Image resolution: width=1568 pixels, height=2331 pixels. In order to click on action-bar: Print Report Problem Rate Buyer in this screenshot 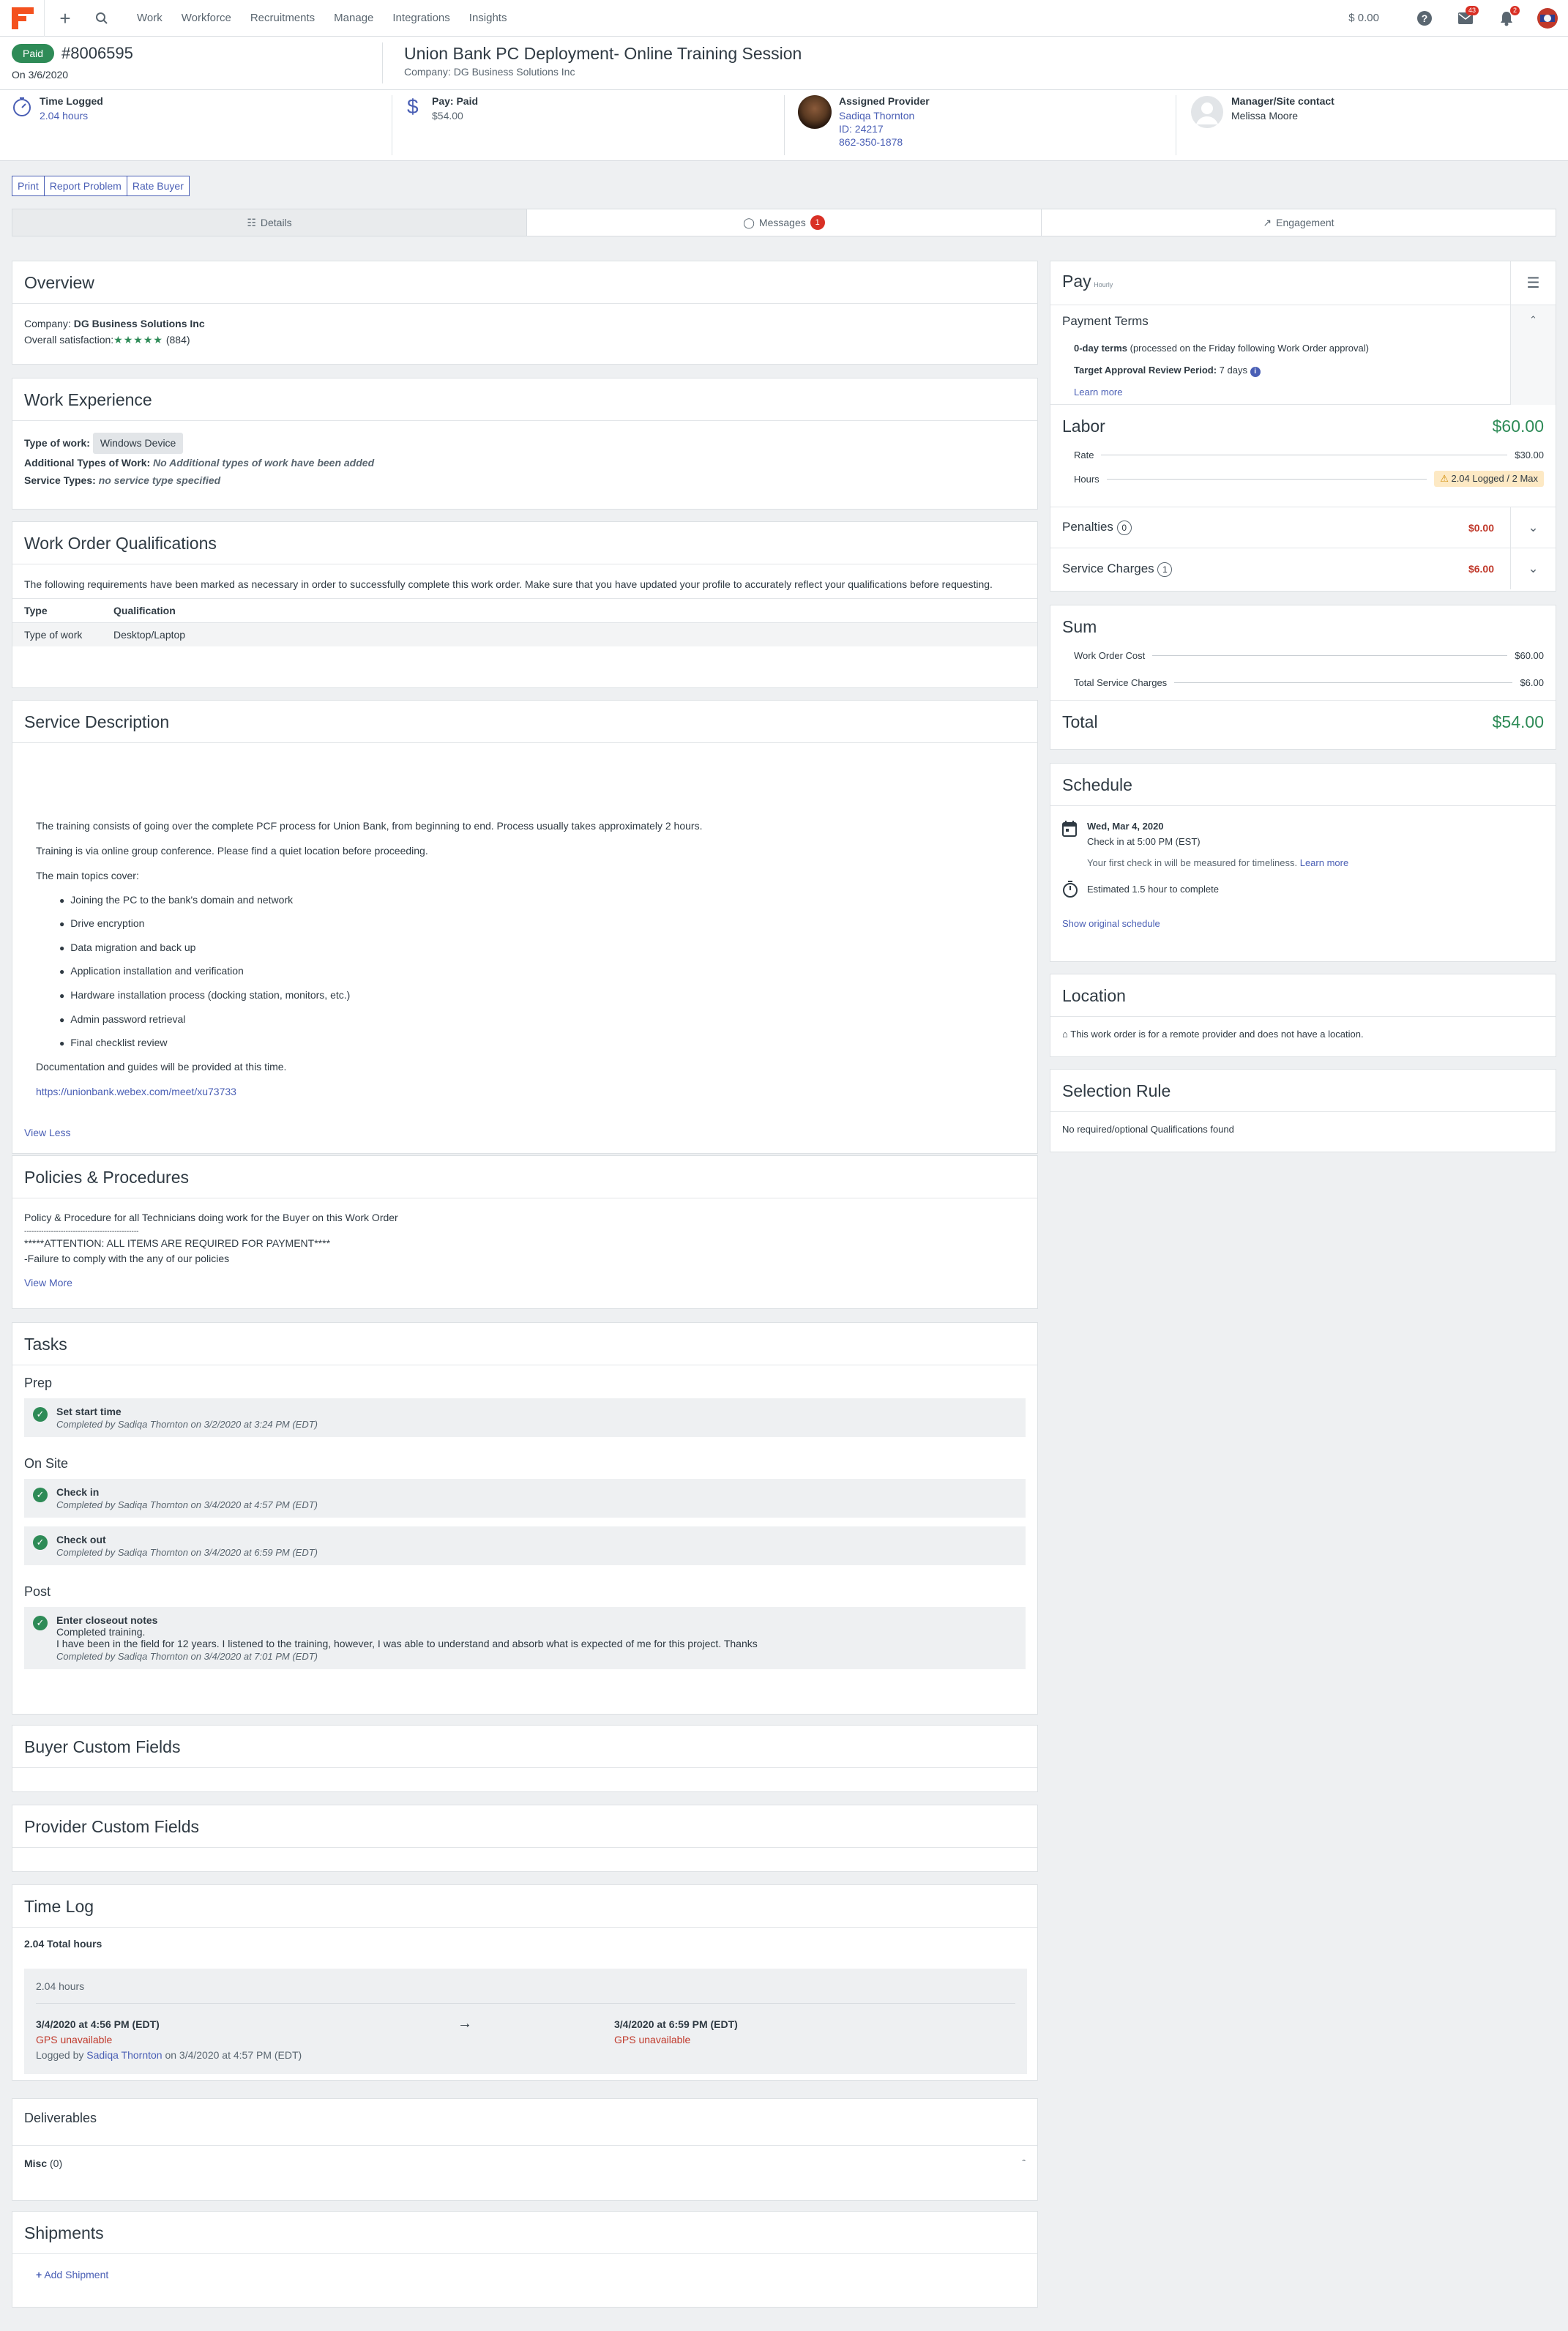, I will do `click(101, 186)`.